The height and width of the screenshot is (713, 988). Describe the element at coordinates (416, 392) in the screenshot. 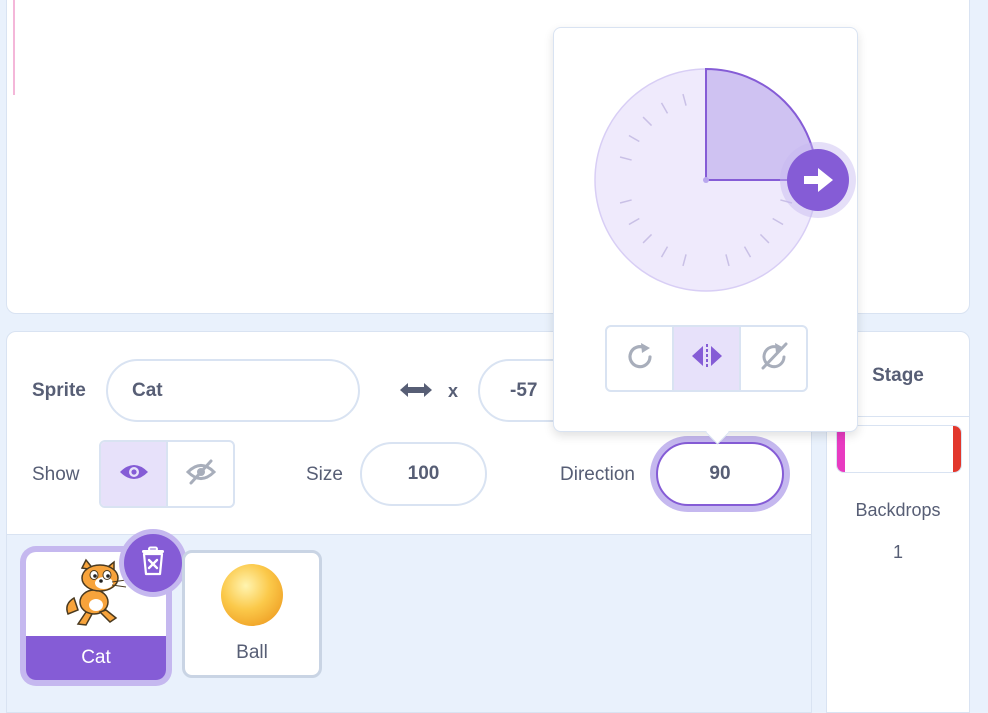

I see `x-position-arrows-icon` at that location.